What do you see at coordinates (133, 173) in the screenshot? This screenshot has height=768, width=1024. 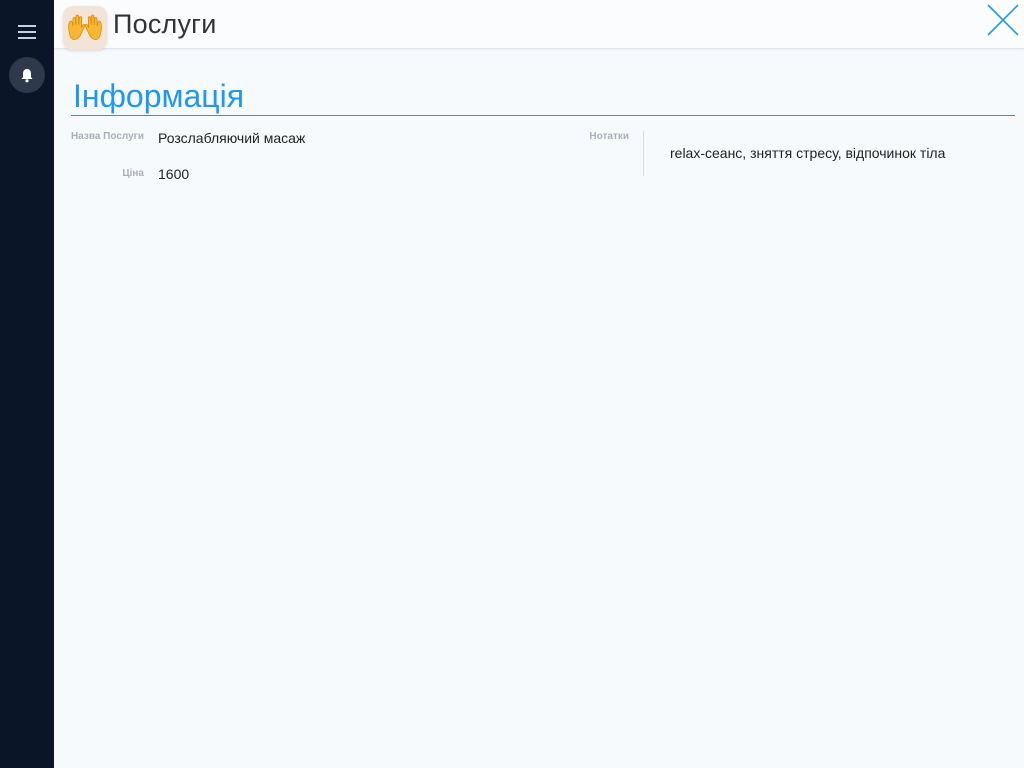 I see `price-label: Ціна` at bounding box center [133, 173].